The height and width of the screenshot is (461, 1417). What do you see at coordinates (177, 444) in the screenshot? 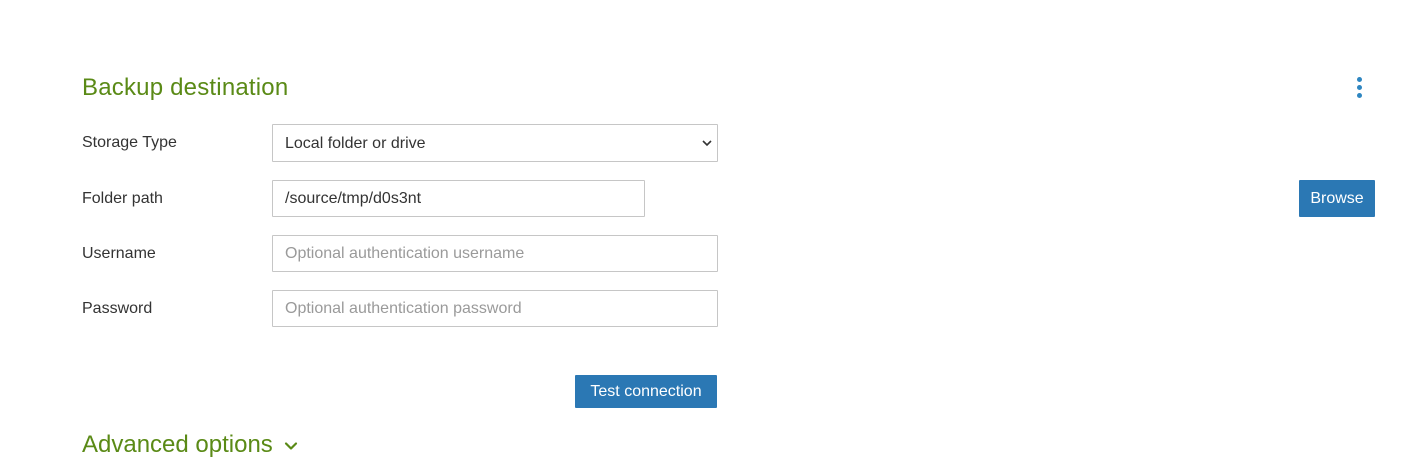
I see `advanced-options-label: Advanced options` at bounding box center [177, 444].